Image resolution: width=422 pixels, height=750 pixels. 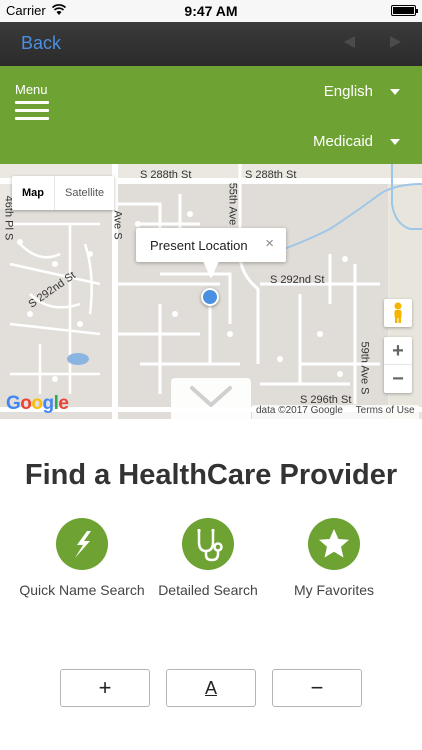 I want to click on my-favorites-button: My Favorites, so click(x=334, y=558).